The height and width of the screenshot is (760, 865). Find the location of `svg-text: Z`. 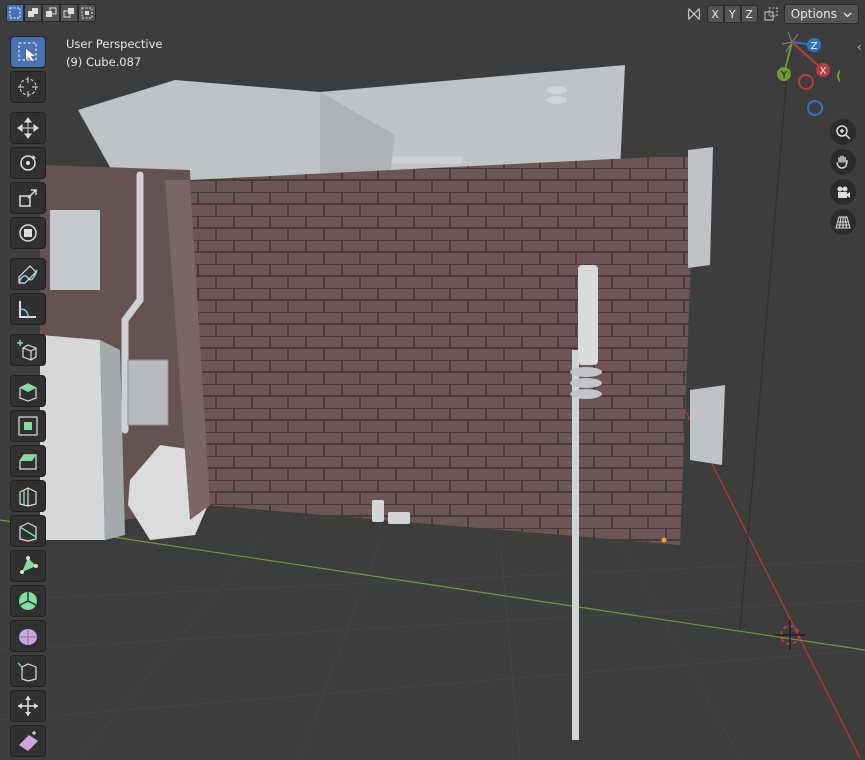

svg-text: Z is located at coordinates (814, 46).